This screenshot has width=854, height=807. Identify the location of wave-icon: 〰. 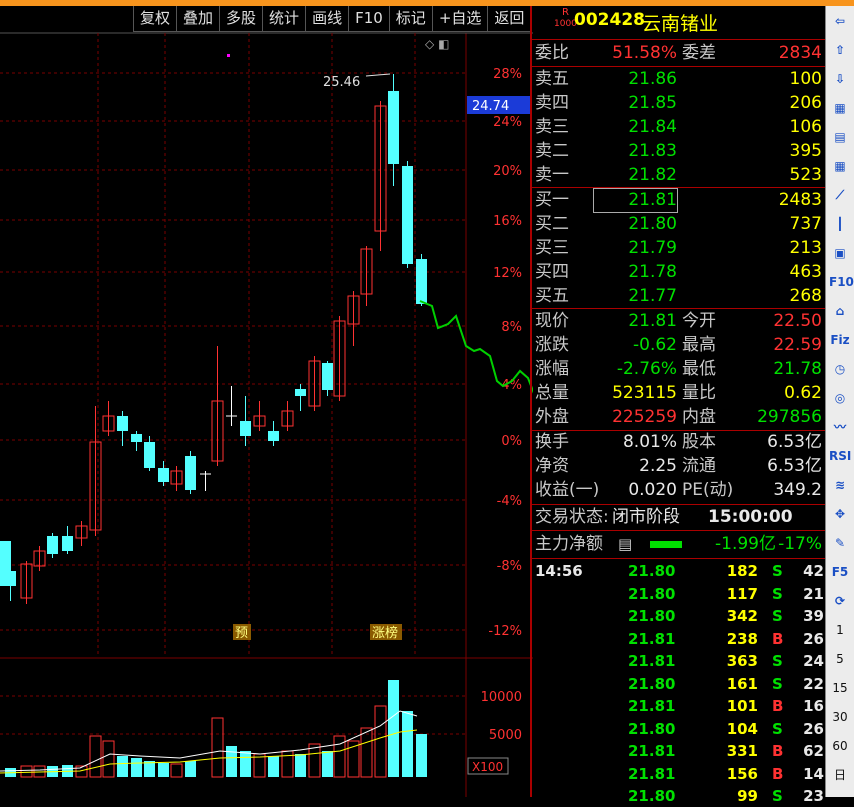
(840, 427).